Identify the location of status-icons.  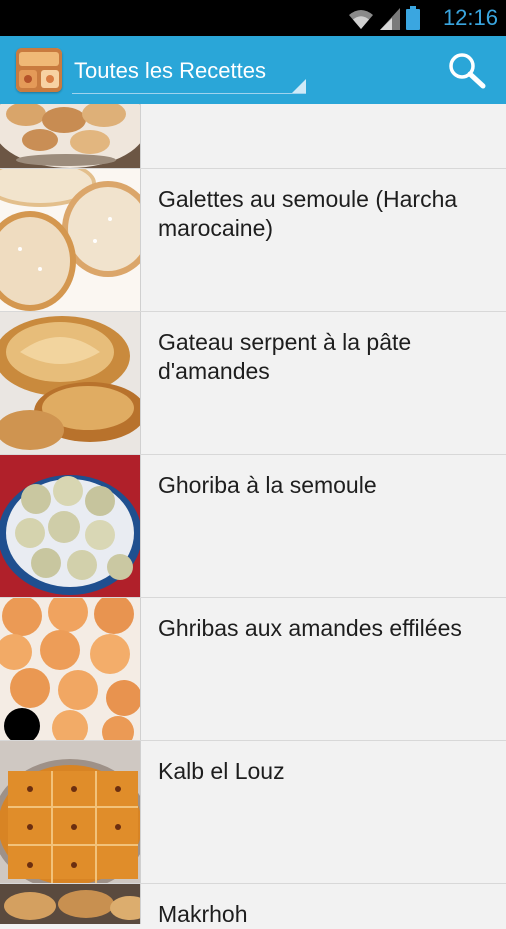
(384, 18).